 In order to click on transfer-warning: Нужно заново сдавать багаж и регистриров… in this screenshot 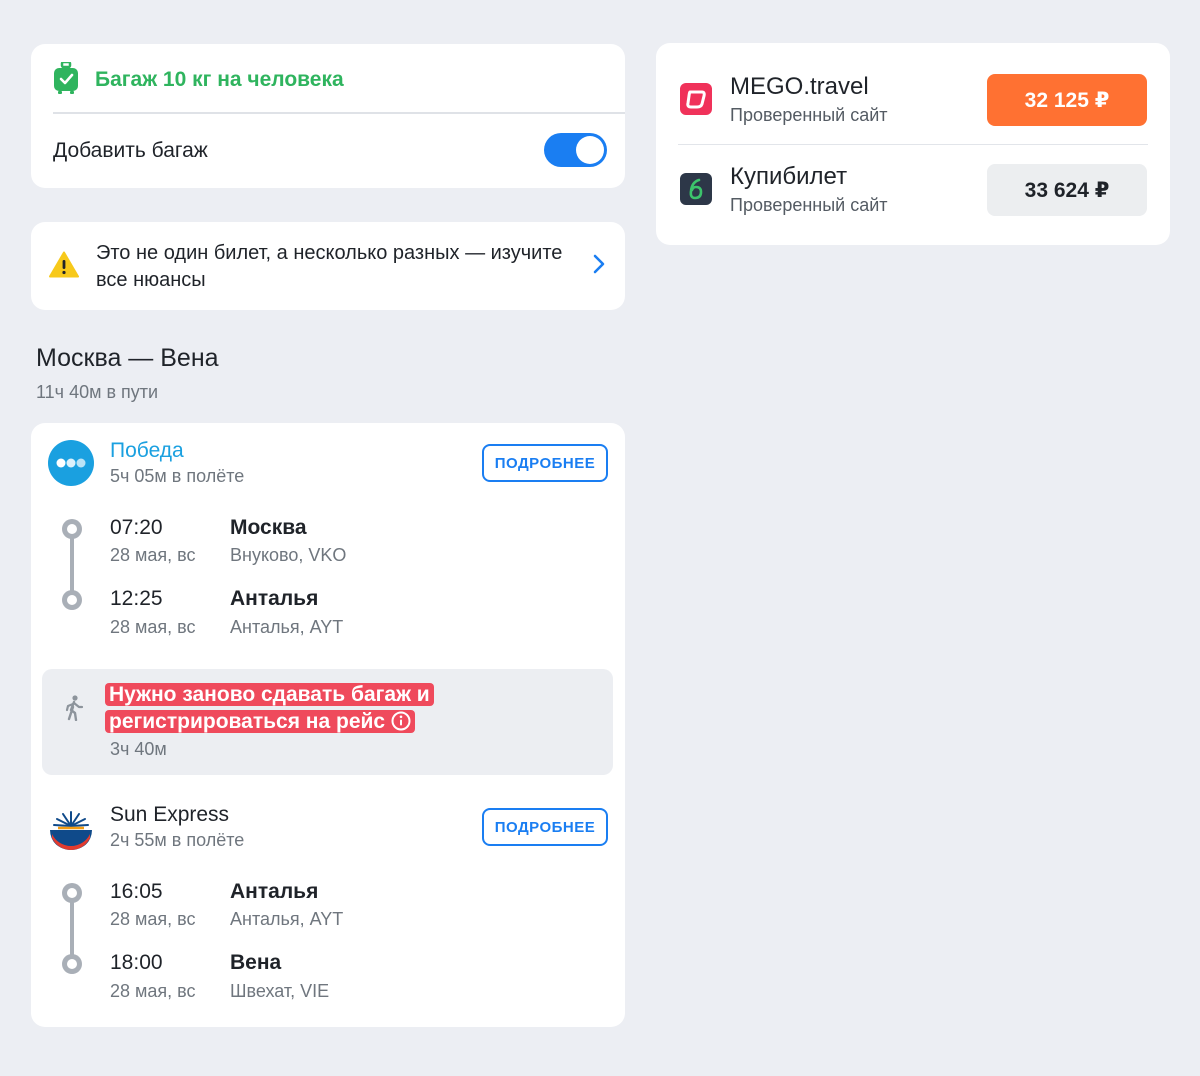, I will do `click(285, 708)`.